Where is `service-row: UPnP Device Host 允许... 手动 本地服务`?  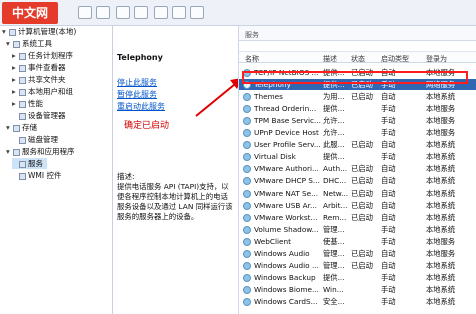 service-row: UPnP Device Host 允许... 手动 本地服务 is located at coordinates (357, 132).